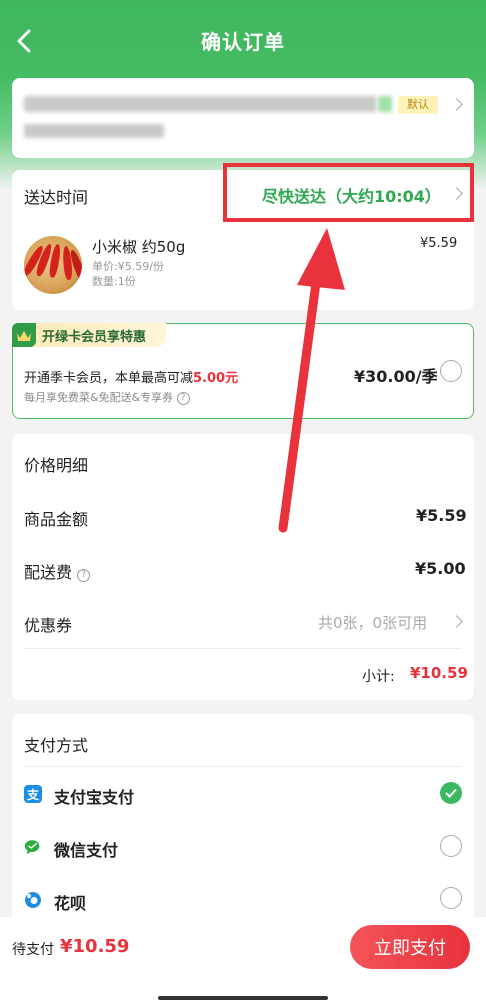 The height and width of the screenshot is (1000, 486). What do you see at coordinates (48, 572) in the screenshot?
I see `shipping-fee-text: 配送费` at bounding box center [48, 572].